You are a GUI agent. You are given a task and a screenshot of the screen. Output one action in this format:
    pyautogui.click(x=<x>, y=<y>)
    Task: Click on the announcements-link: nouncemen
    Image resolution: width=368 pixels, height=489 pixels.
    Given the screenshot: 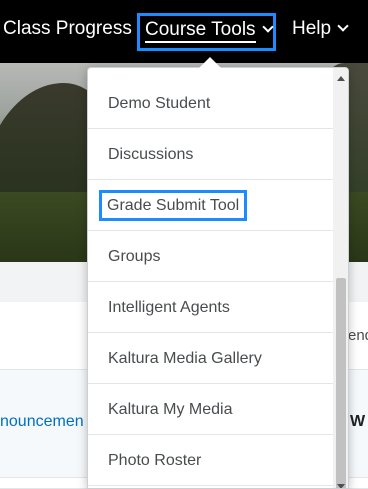 What is the action you would take?
    pyautogui.click(x=42, y=422)
    